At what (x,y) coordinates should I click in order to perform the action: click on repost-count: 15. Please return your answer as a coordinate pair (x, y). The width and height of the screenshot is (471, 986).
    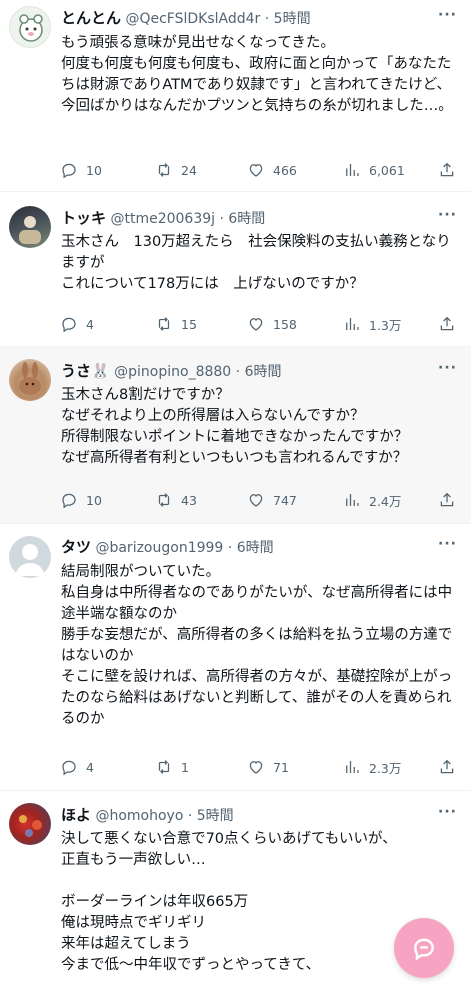
    Looking at the image, I should click on (189, 324).